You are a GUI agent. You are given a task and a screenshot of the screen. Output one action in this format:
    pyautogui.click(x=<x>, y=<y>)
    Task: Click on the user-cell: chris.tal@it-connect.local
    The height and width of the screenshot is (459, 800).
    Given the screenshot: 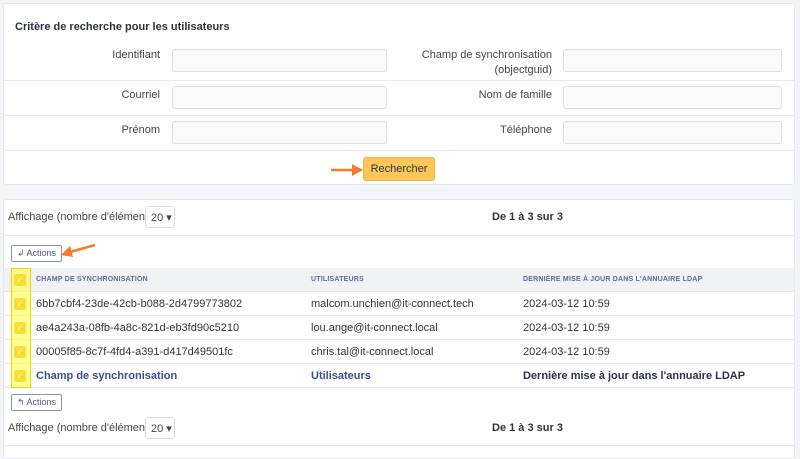 What is the action you would take?
    pyautogui.click(x=372, y=352)
    